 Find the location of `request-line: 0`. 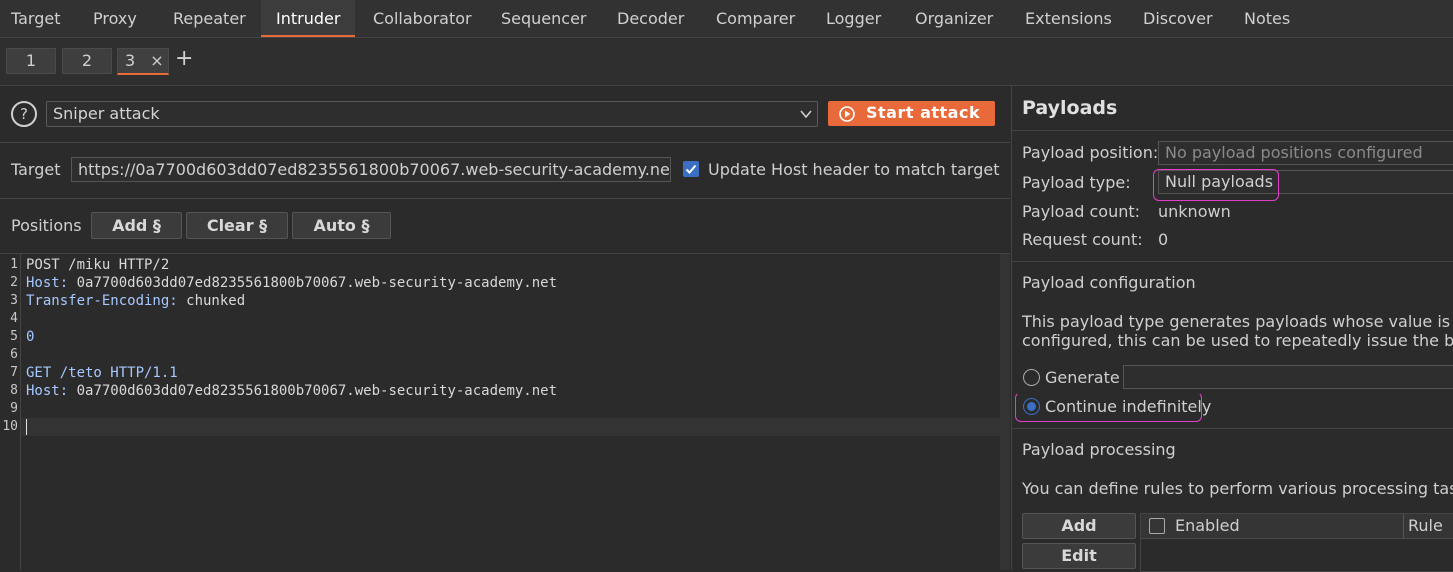

request-line: 0 is located at coordinates (30, 337).